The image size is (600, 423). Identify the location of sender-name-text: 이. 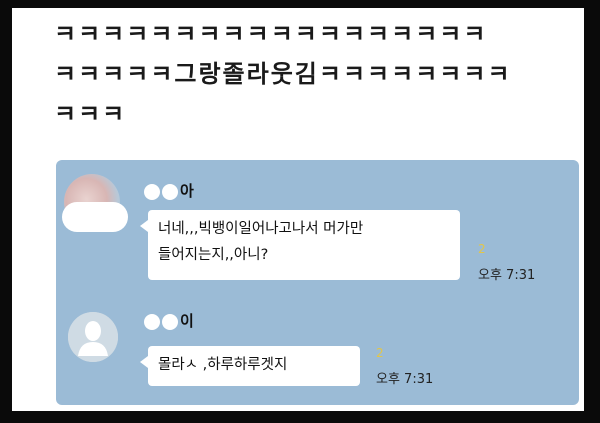
(187, 321).